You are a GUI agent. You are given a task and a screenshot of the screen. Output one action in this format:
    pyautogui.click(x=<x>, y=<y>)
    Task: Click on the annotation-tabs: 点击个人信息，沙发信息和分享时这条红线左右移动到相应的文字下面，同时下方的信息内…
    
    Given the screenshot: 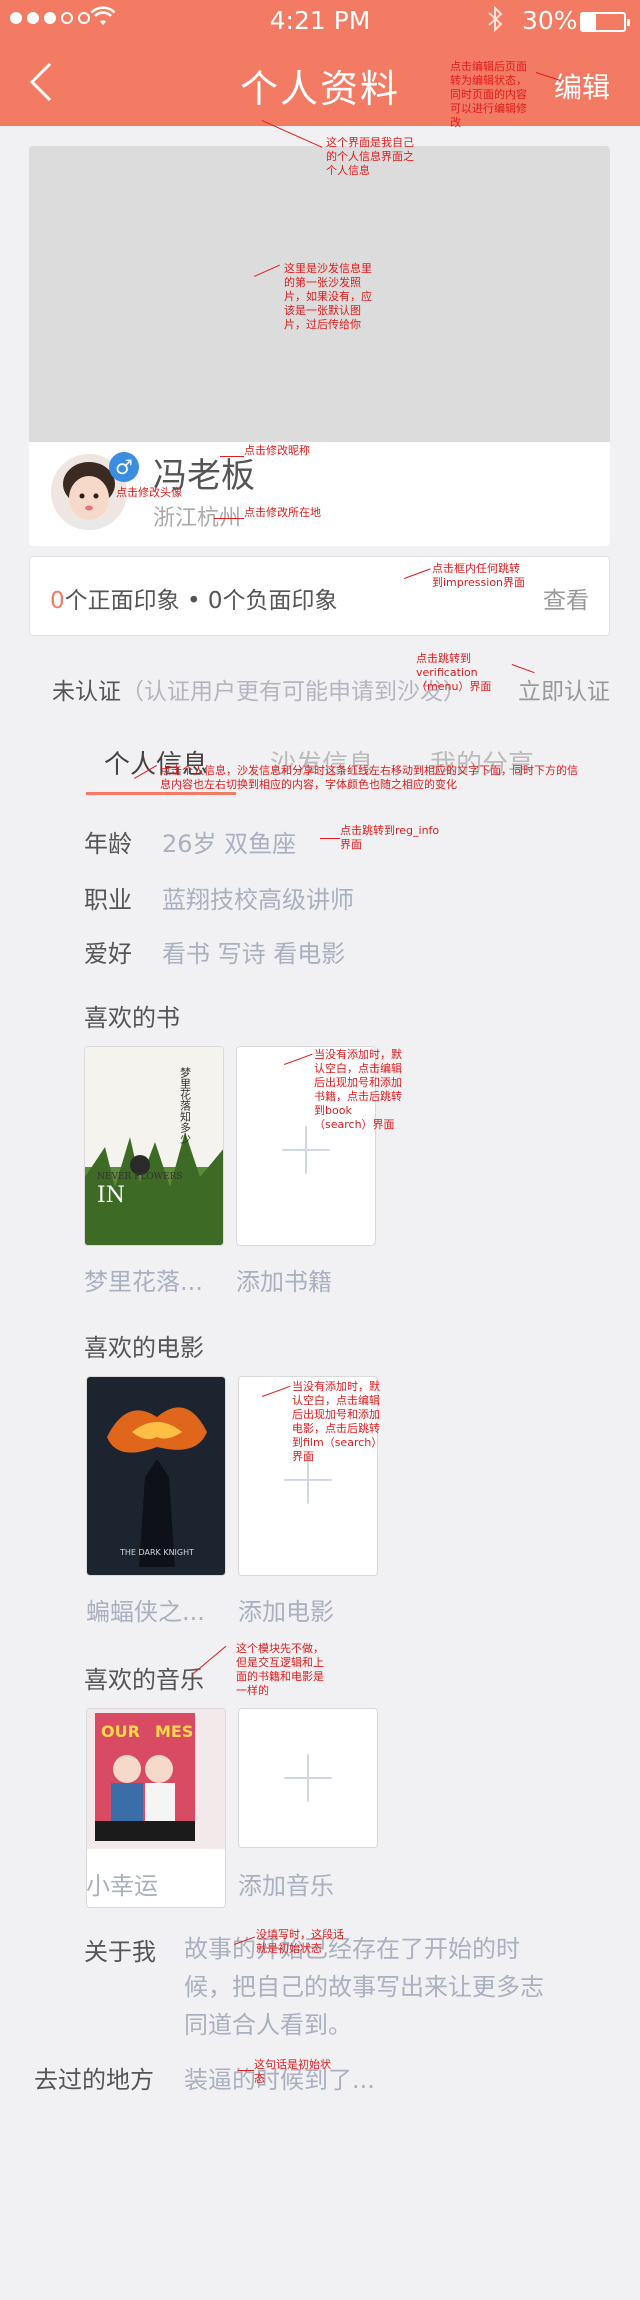 What is the action you would take?
    pyautogui.click(x=369, y=777)
    